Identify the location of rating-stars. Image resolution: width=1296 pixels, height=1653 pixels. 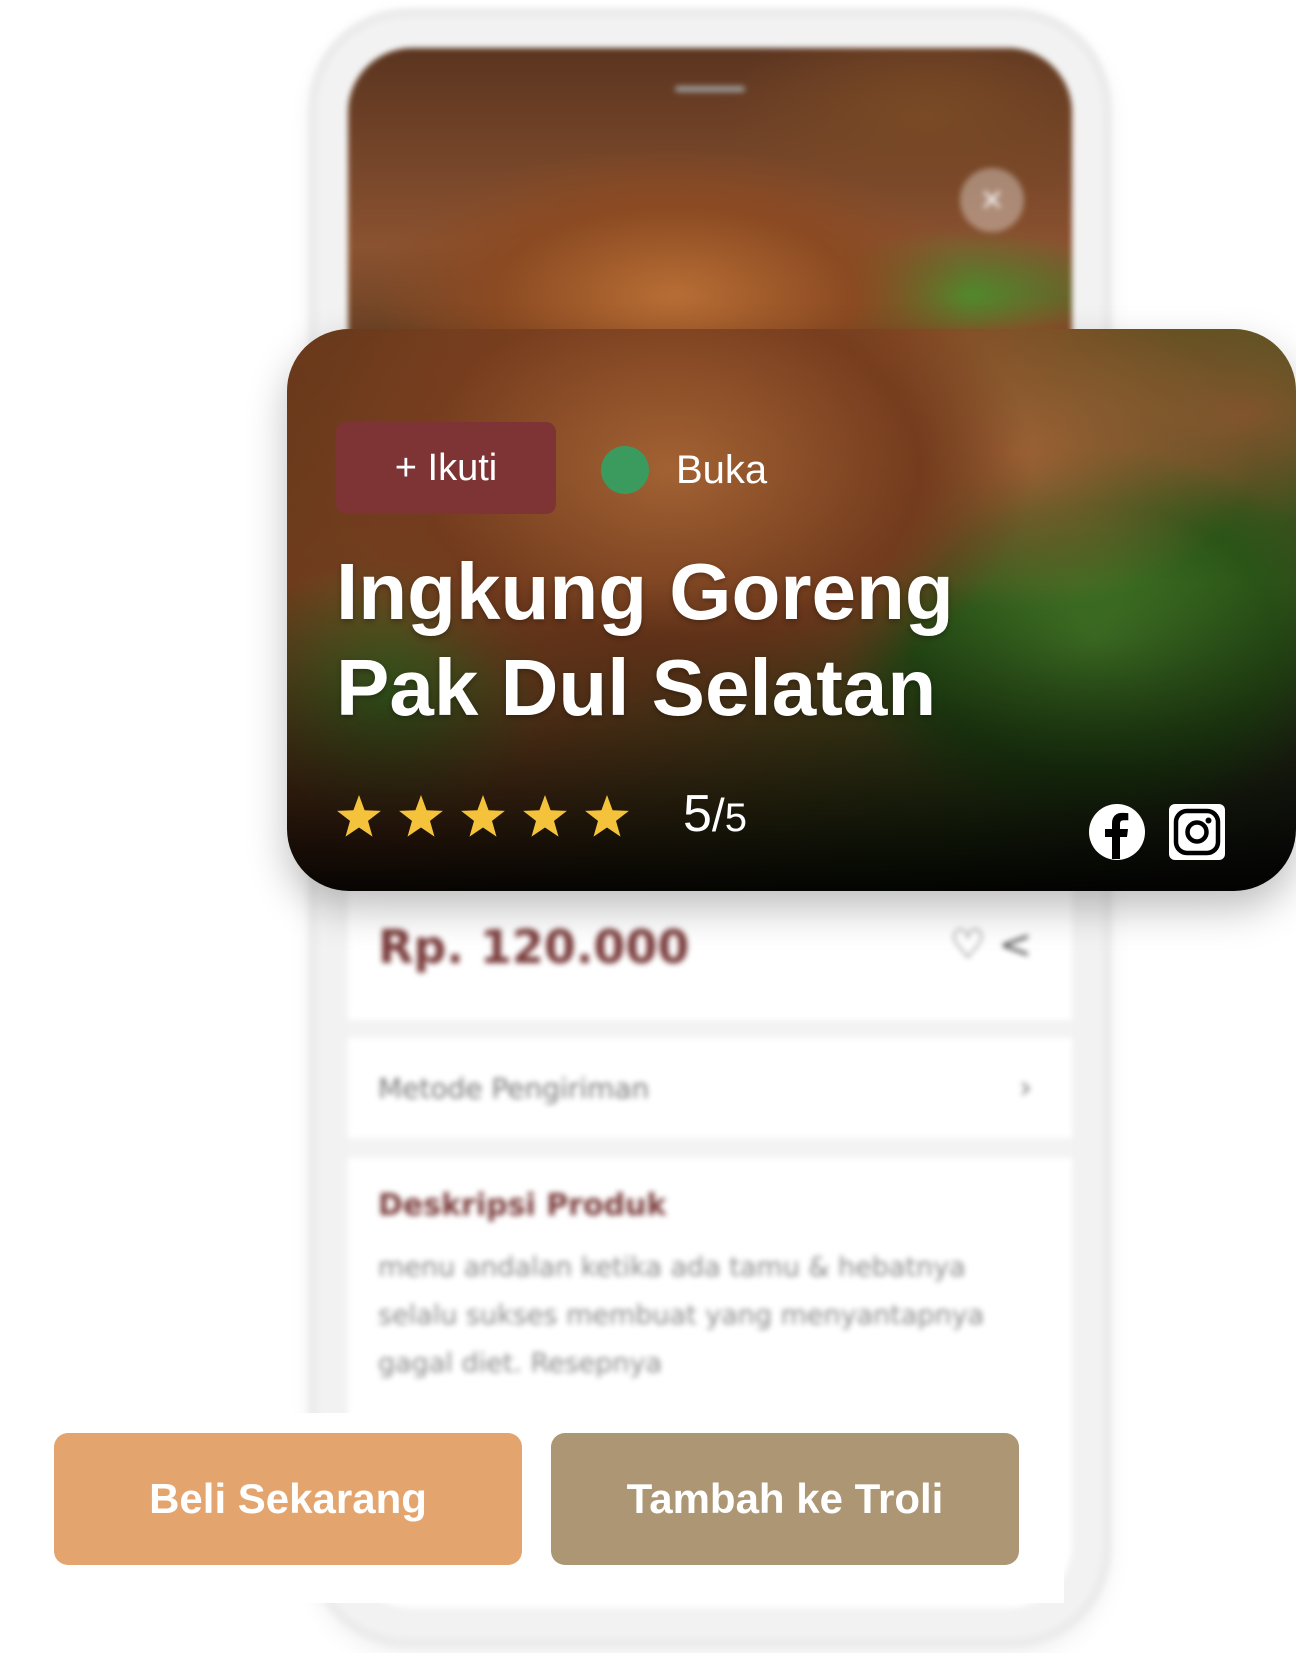
(483, 817).